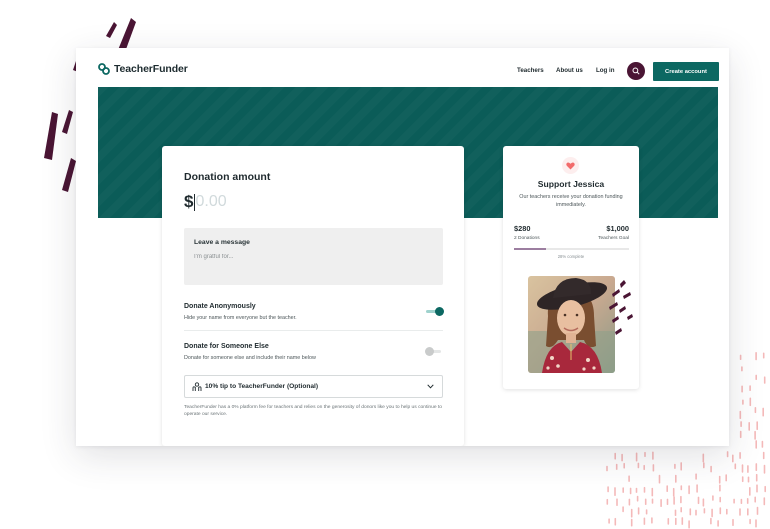  I want to click on currency-symbol: $, so click(189, 201).